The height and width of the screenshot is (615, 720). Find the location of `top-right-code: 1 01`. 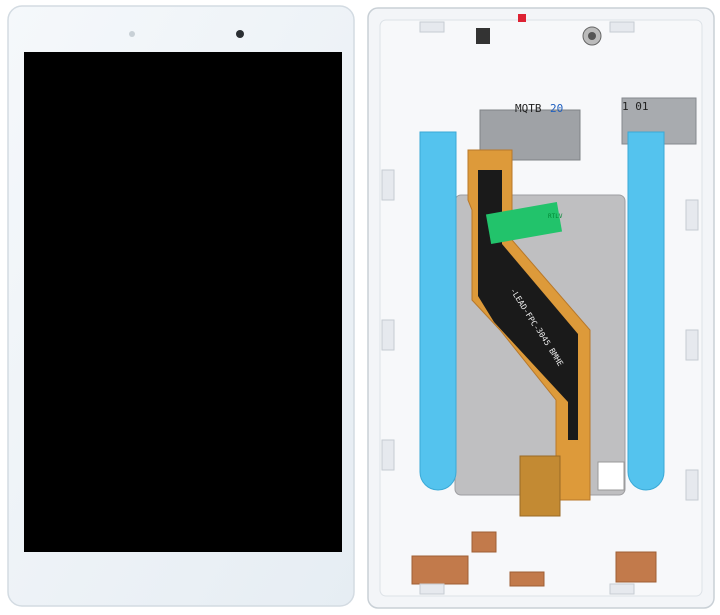

top-right-code: 1 01 is located at coordinates (635, 106).